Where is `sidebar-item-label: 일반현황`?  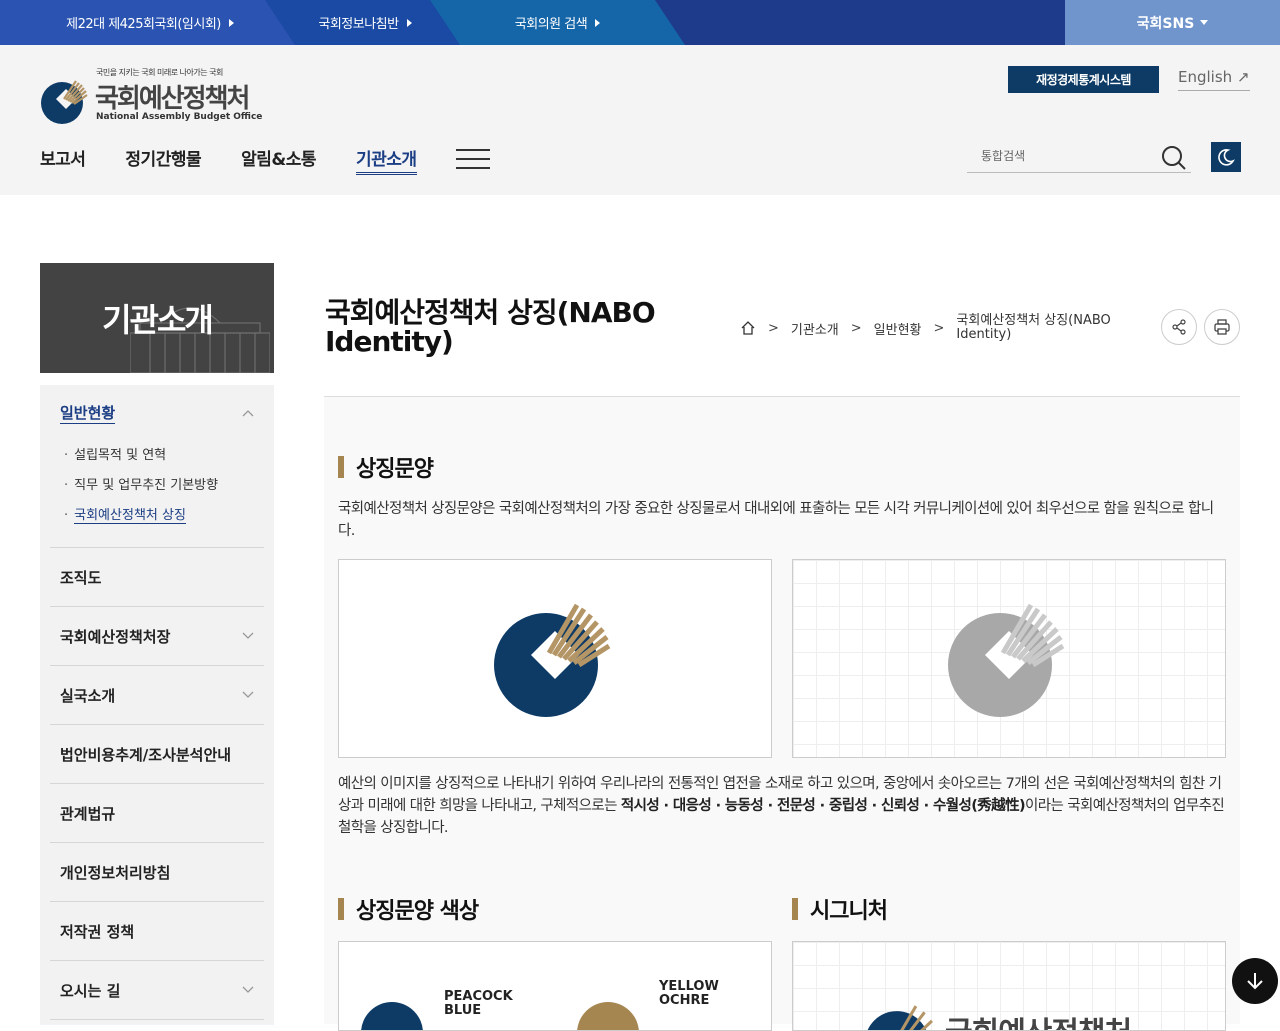 sidebar-item-label: 일반현황 is located at coordinates (88, 414).